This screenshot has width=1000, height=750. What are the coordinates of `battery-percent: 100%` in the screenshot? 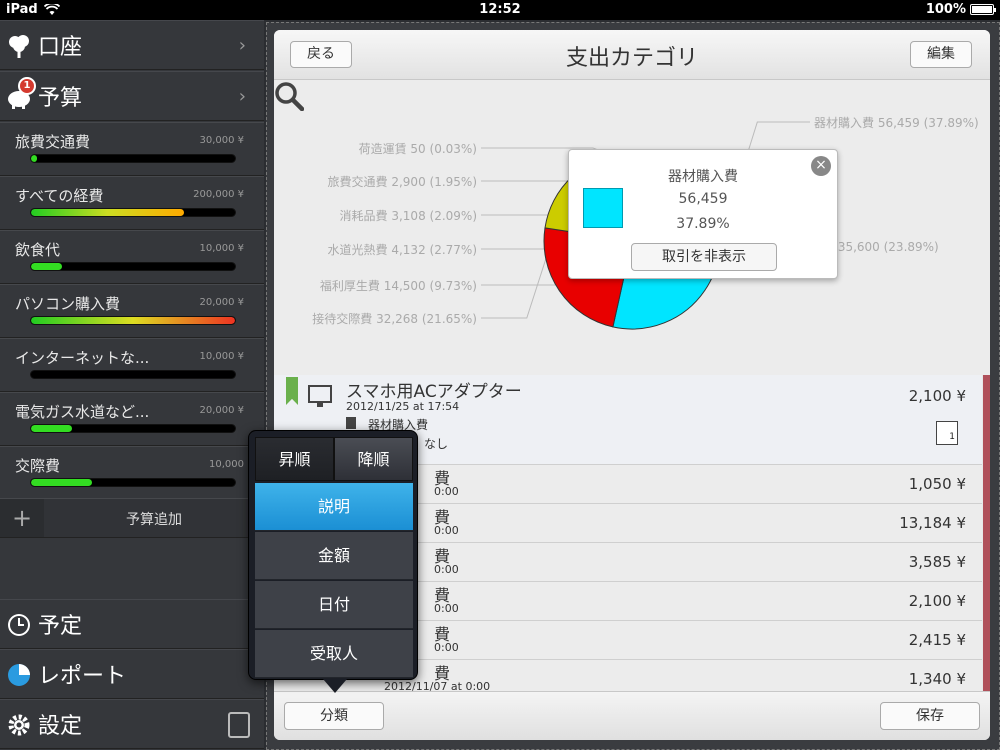 It's located at (945, 9).